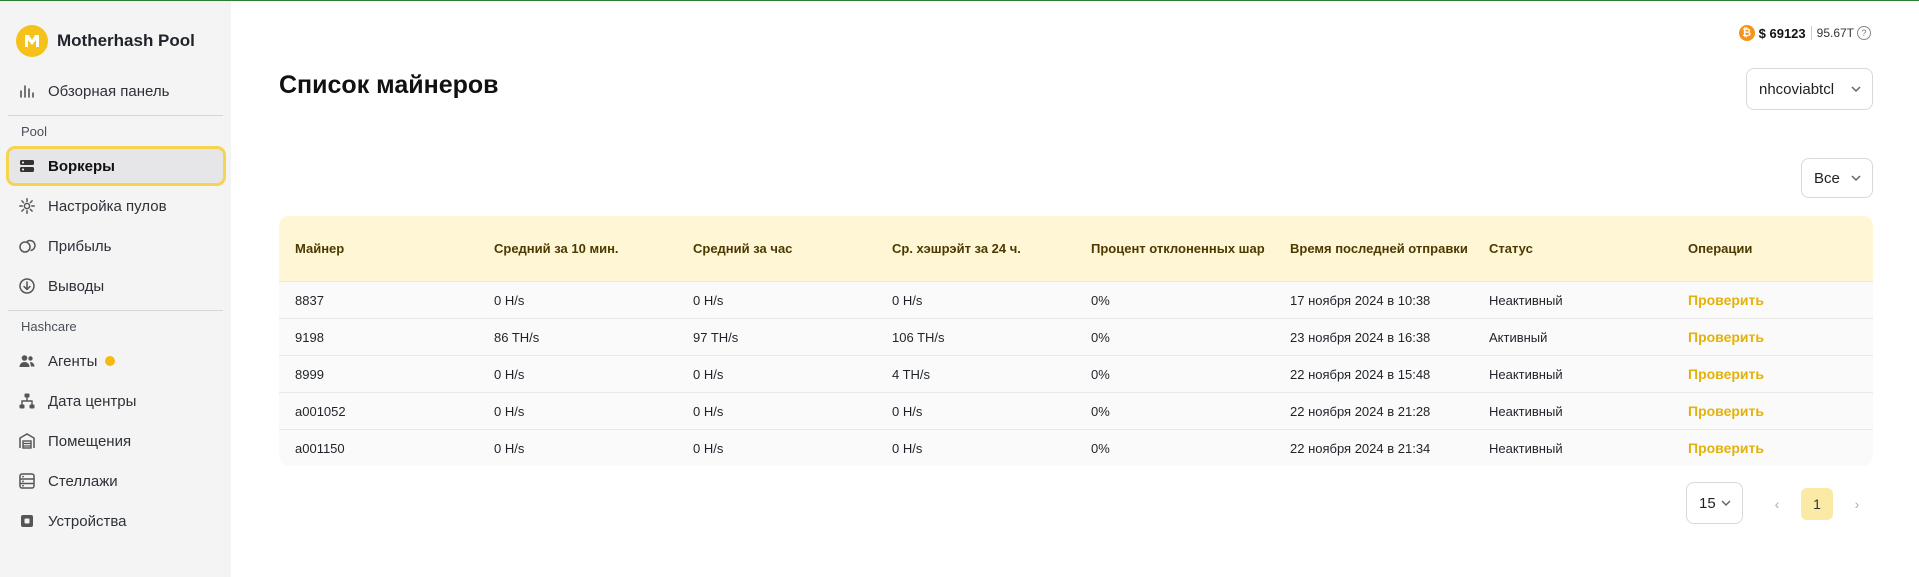  What do you see at coordinates (81, 166) in the screenshot?
I see `sidebar-item-label: Воркеры` at bounding box center [81, 166].